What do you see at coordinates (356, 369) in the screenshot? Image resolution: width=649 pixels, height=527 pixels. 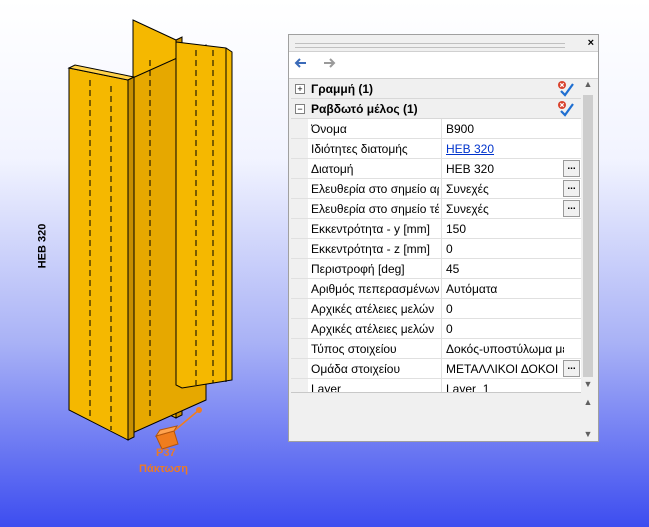 I see `property-name: Ομάδα στοιχείου` at bounding box center [356, 369].